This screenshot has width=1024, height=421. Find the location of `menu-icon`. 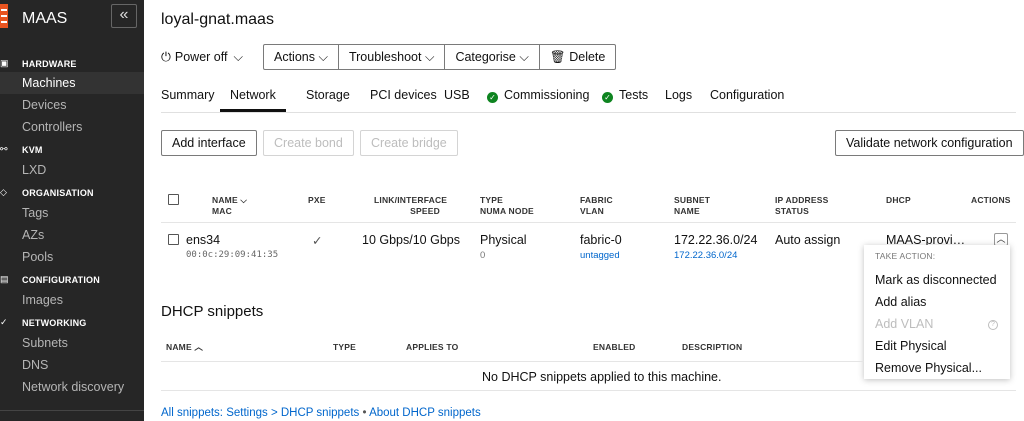

menu-icon is located at coordinates (4, 16).